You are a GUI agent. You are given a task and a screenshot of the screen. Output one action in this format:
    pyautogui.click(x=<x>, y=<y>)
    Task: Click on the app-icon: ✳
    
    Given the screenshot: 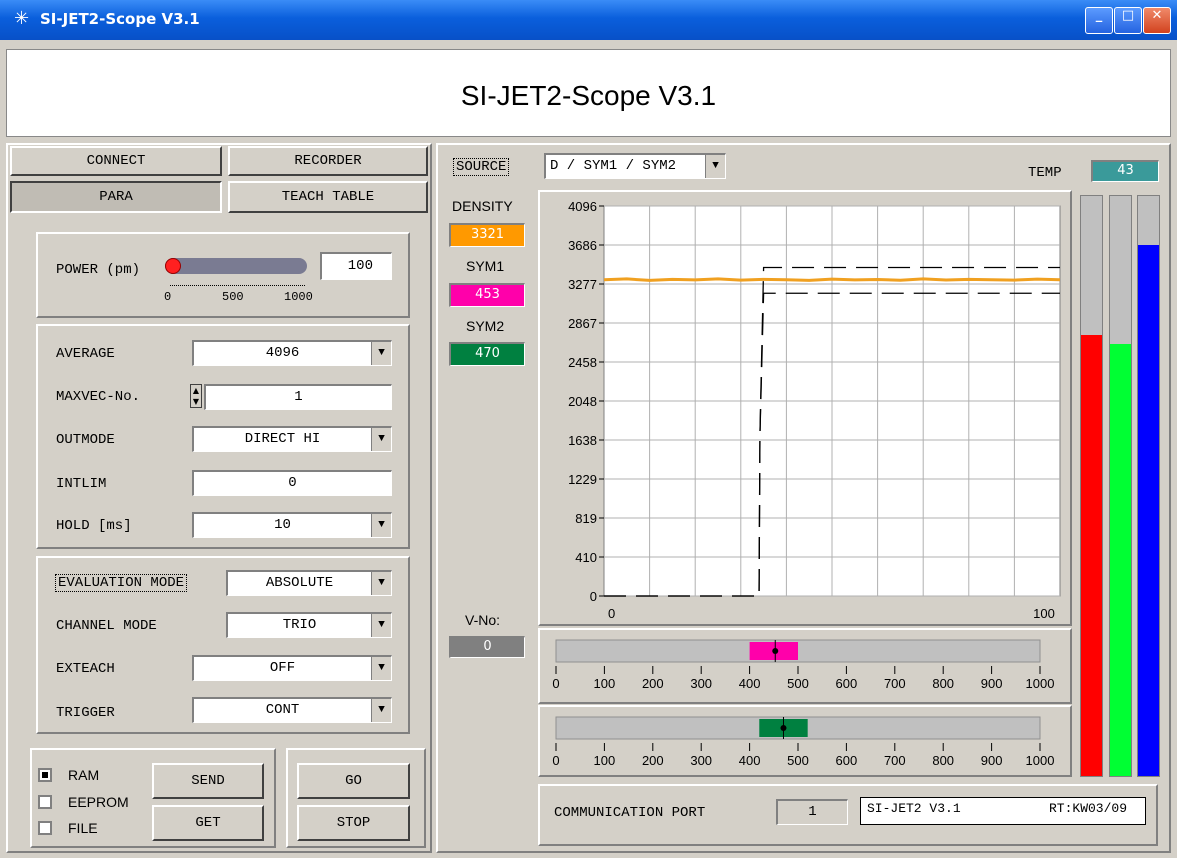 What is the action you would take?
    pyautogui.click(x=22, y=18)
    